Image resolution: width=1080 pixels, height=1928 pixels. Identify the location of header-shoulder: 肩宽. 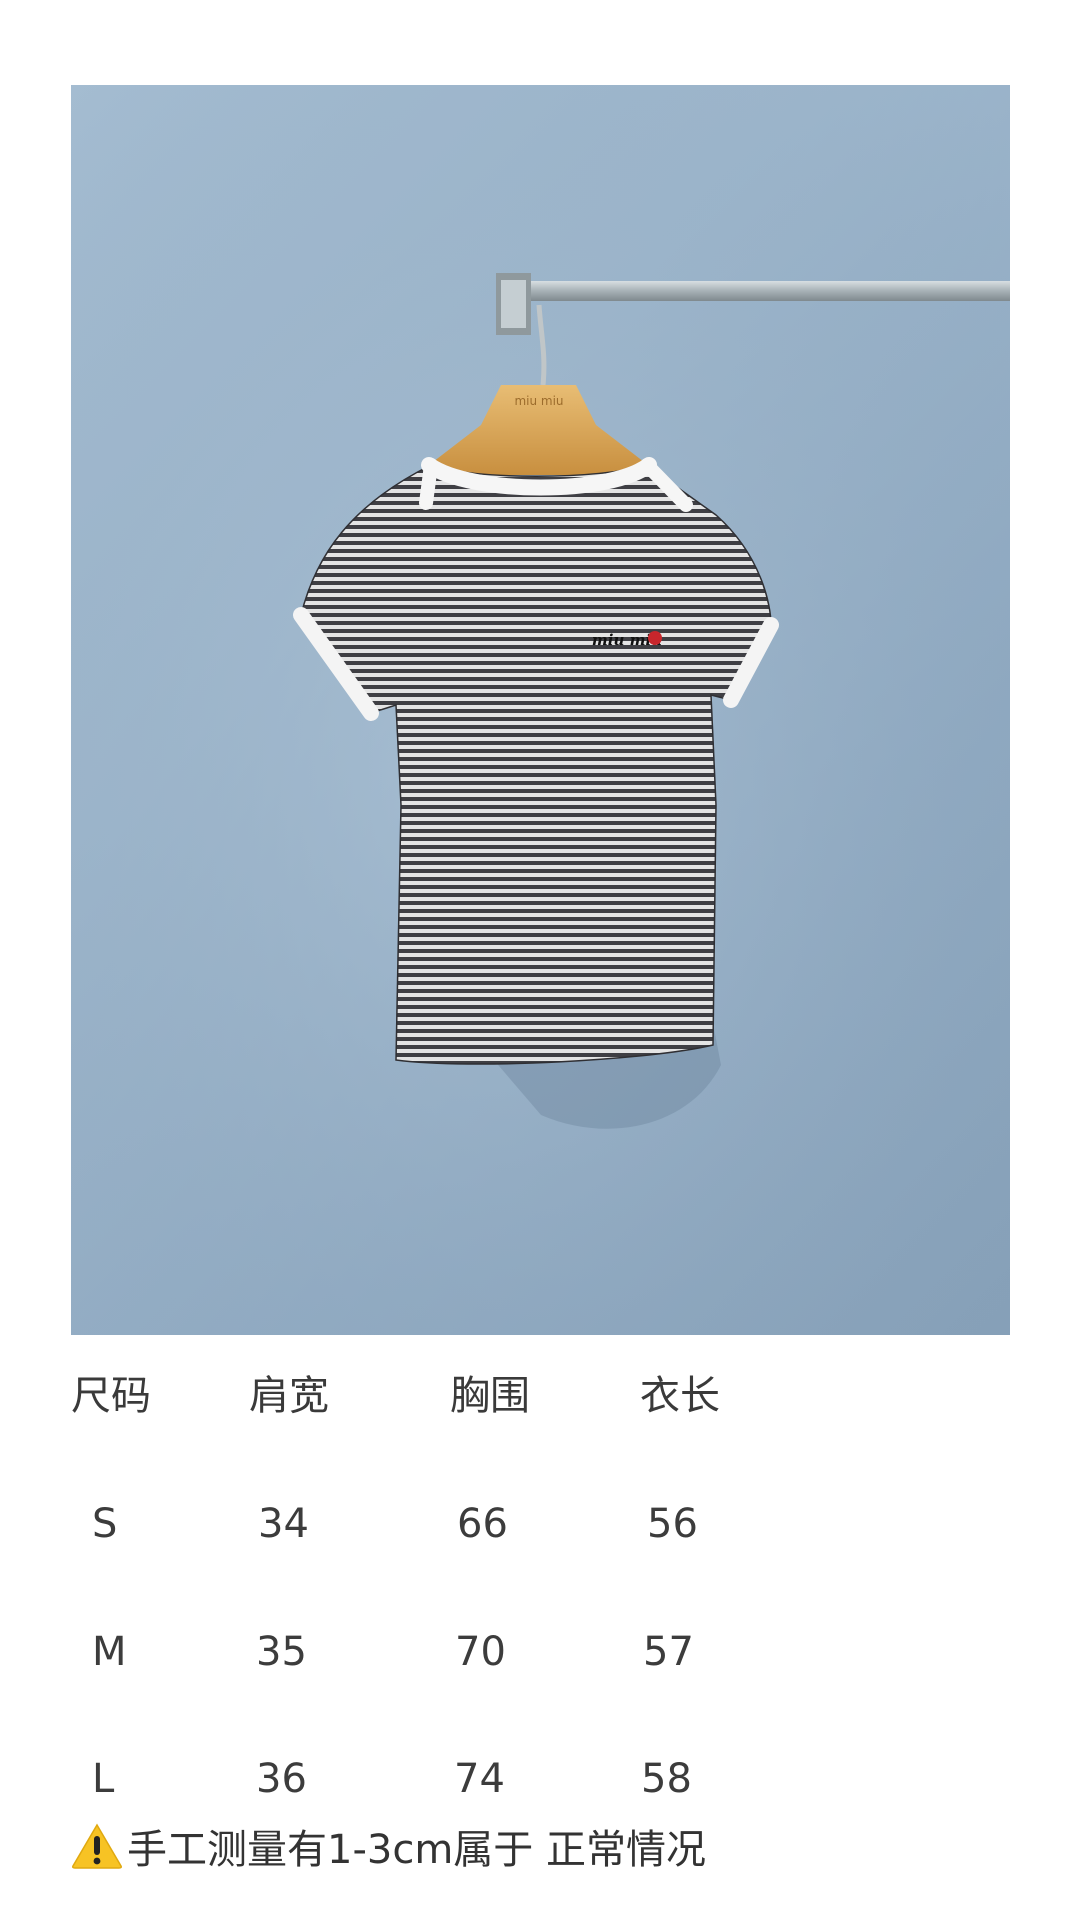
(289, 1396).